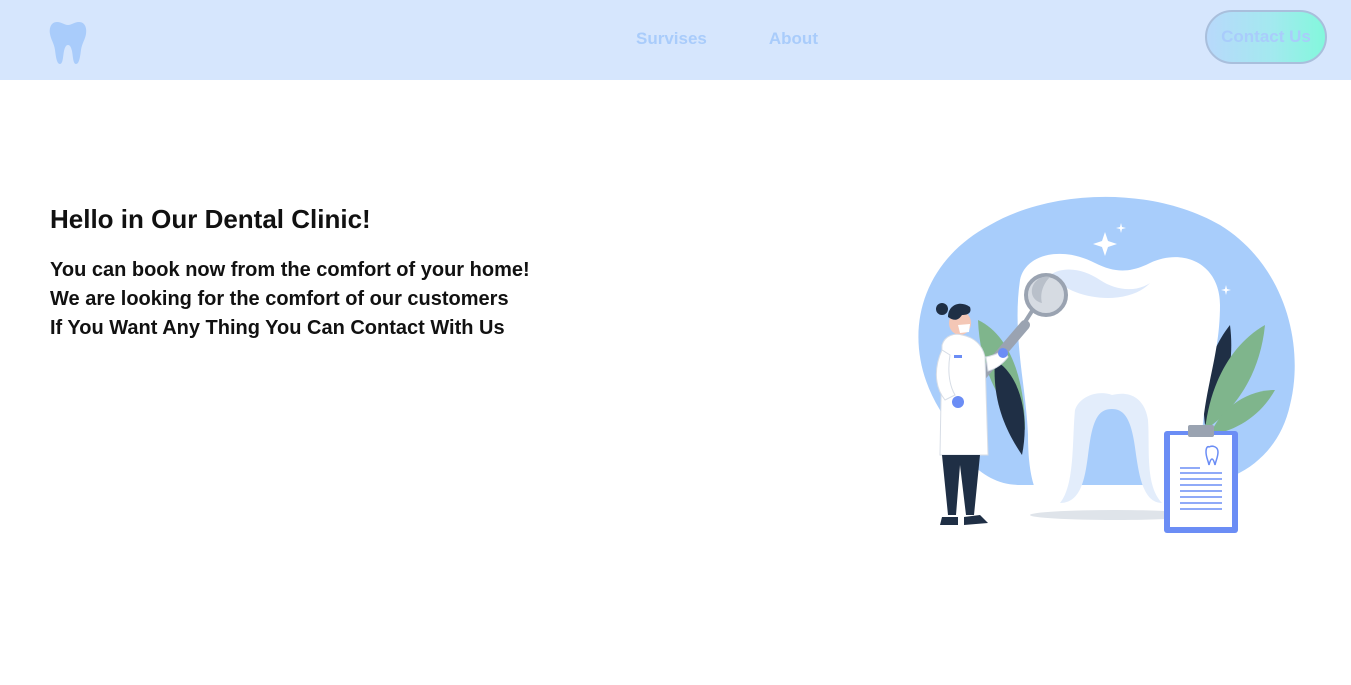 The image size is (1351, 685). What do you see at coordinates (793, 39) in the screenshot?
I see `nav-link-about: About` at bounding box center [793, 39].